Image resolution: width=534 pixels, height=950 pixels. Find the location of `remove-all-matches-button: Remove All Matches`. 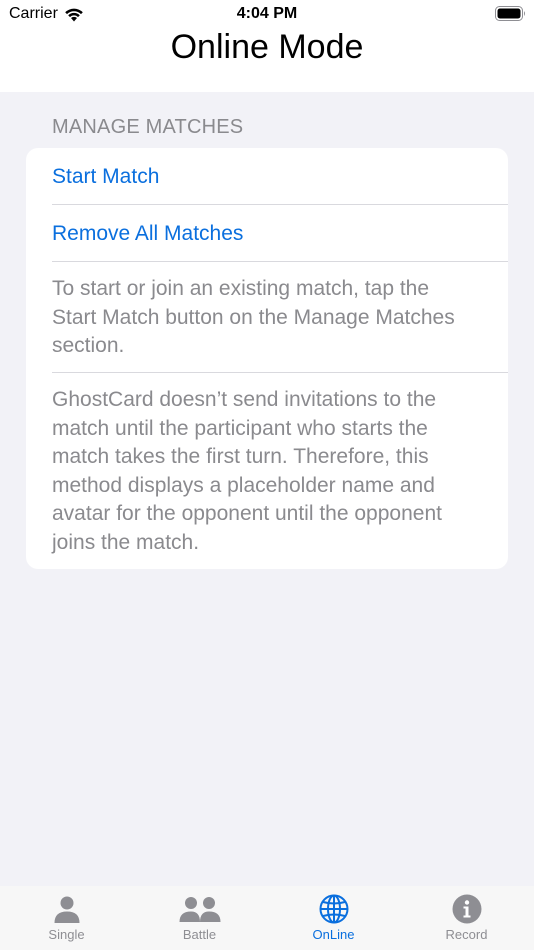

remove-all-matches-button: Remove All Matches is located at coordinates (267, 233).